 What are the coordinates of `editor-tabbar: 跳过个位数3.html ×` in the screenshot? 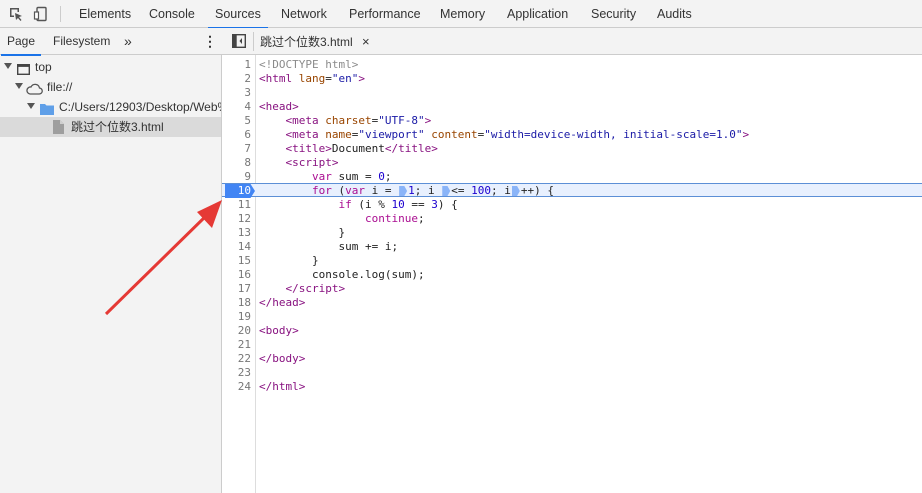 It's located at (572, 41).